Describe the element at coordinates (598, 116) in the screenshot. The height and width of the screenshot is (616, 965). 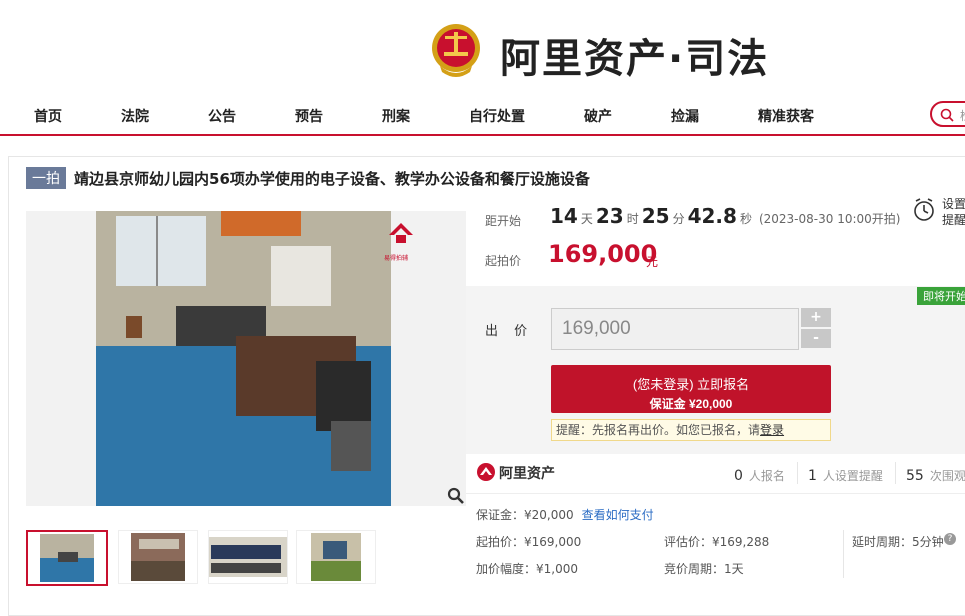
I see `nav-bankruptcy: 破产` at that location.